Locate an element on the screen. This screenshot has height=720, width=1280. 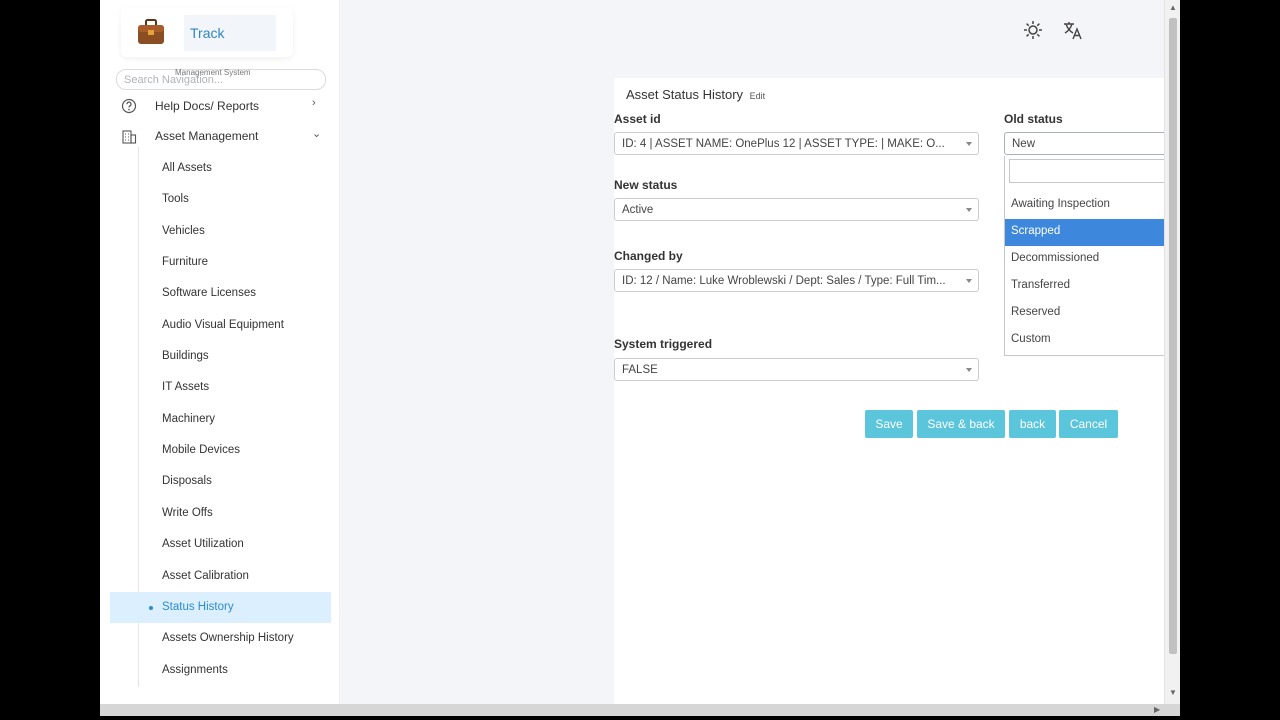
sidebar-item-all-assets: All Assets is located at coordinates (220, 168).